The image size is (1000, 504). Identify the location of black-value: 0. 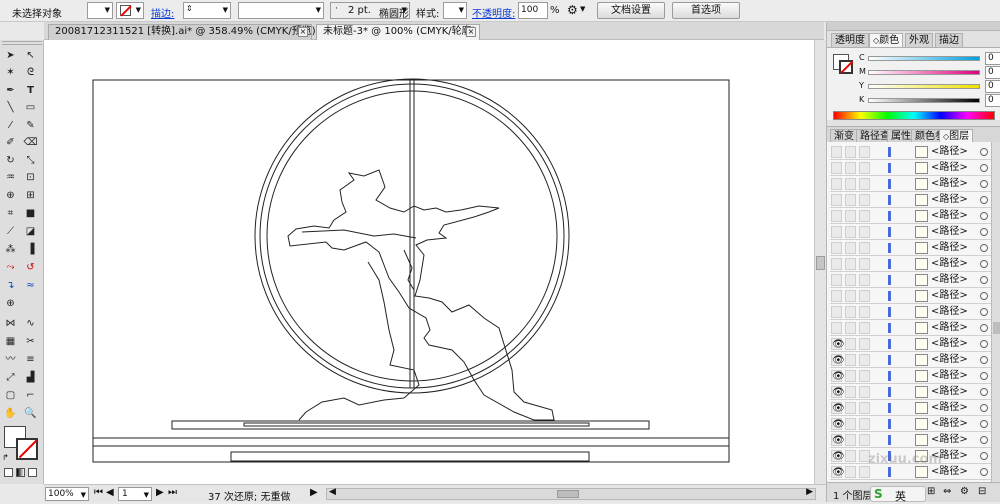
(992, 100).